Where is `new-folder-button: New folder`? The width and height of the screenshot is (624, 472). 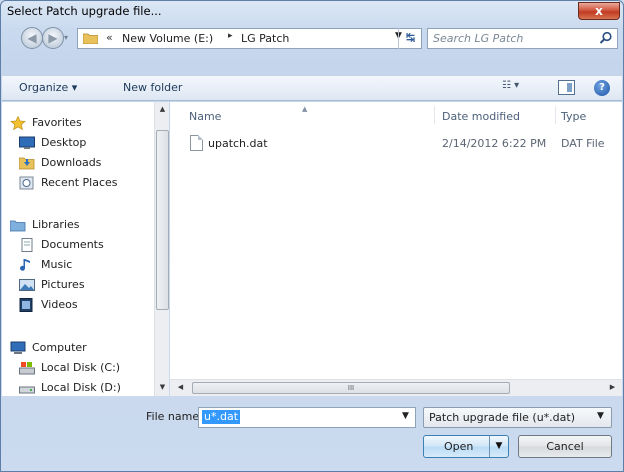
new-folder-button: New folder is located at coordinates (152, 87).